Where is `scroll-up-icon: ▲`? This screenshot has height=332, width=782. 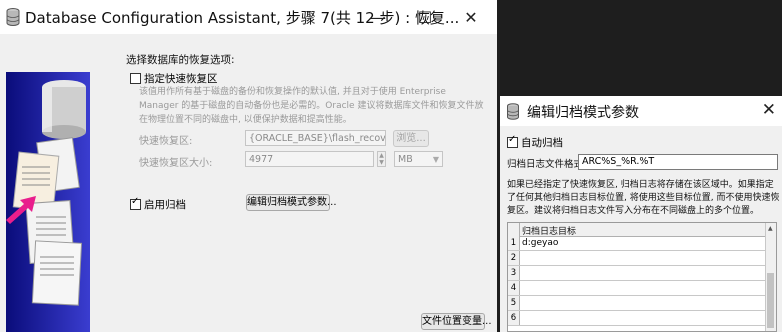 scroll-up-icon: ▲ is located at coordinates (770, 228).